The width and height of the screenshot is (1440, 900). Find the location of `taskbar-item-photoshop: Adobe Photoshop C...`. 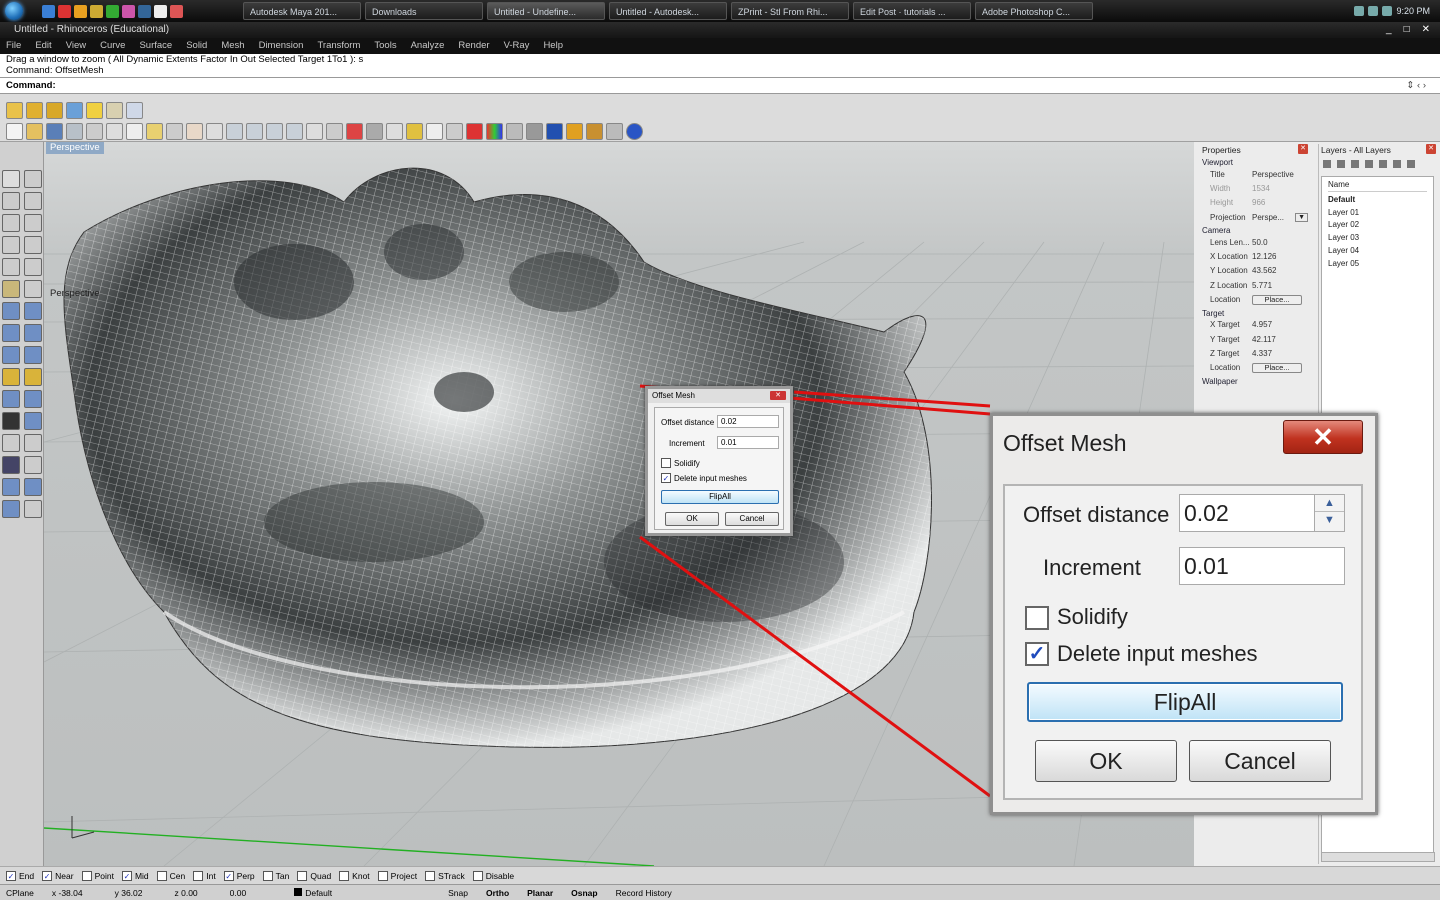

taskbar-item-photoshop: Adobe Photoshop C... is located at coordinates (1034, 11).